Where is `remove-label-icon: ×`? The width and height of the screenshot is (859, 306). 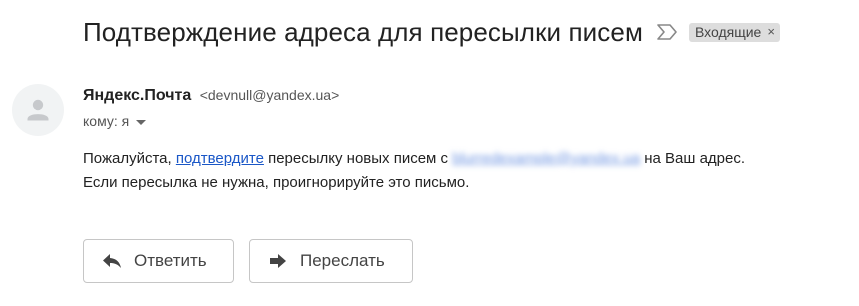
remove-label-icon: × is located at coordinates (771, 31).